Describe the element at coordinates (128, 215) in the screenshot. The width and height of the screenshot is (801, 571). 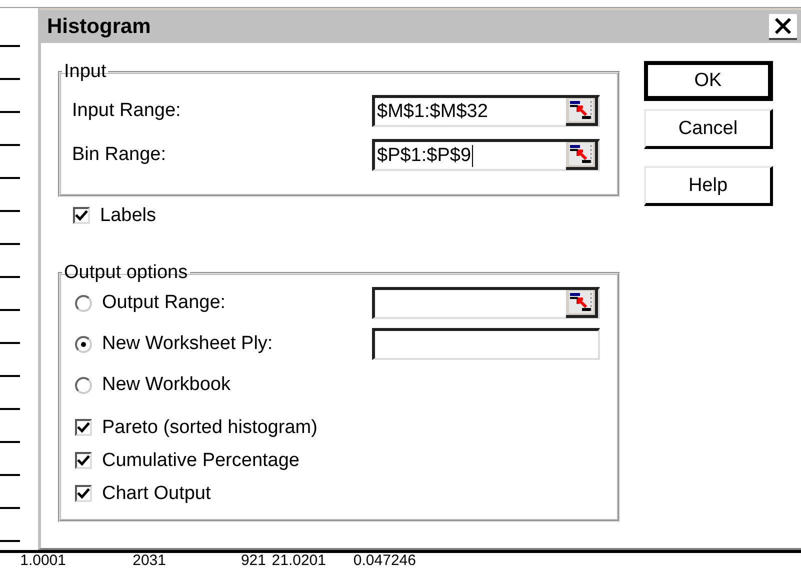
I see `checkbox-label: Labels` at that location.